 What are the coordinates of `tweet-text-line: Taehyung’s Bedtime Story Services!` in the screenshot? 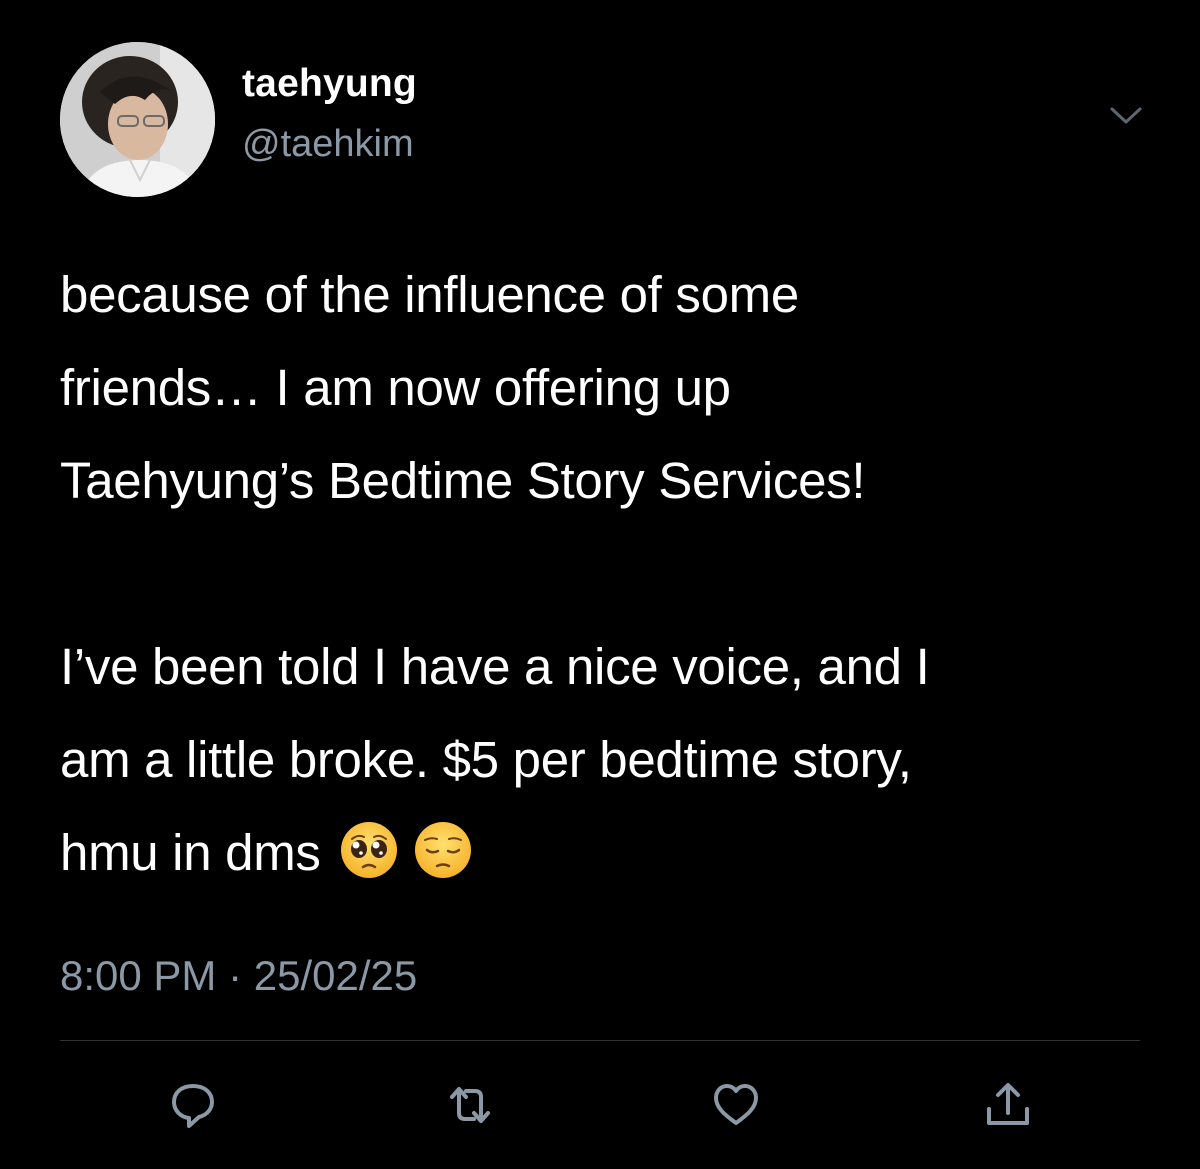 It's located at (463, 480).